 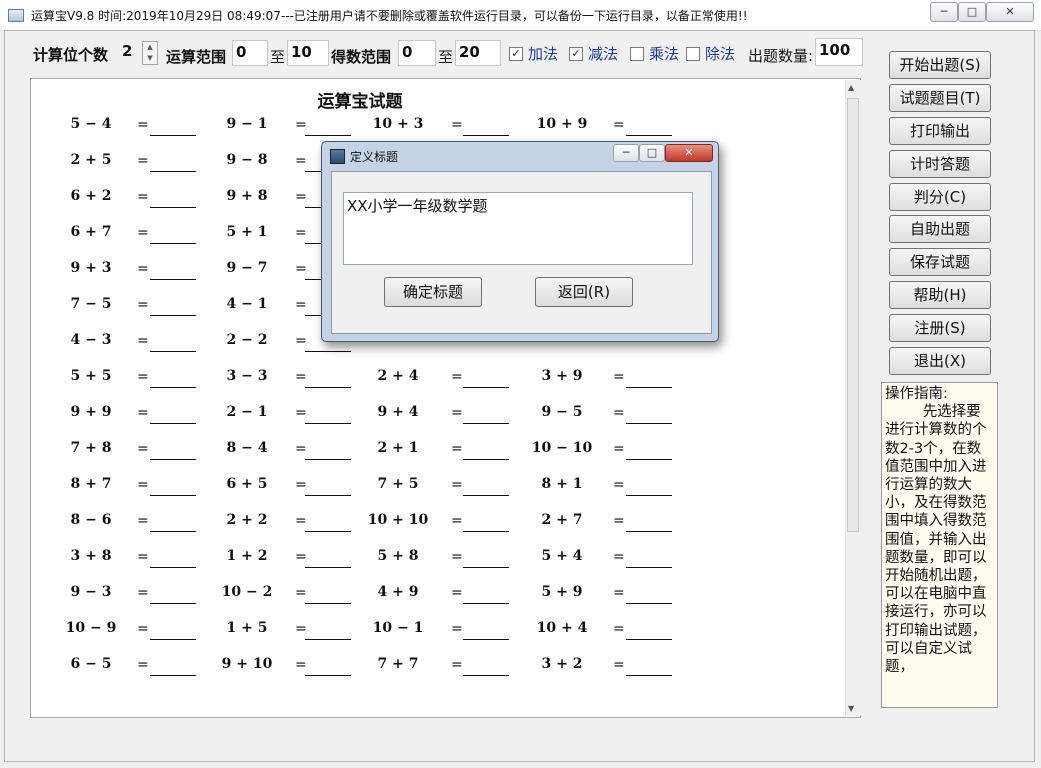 What do you see at coordinates (940, 262) in the screenshot?
I see `side-button: 保存试题` at bounding box center [940, 262].